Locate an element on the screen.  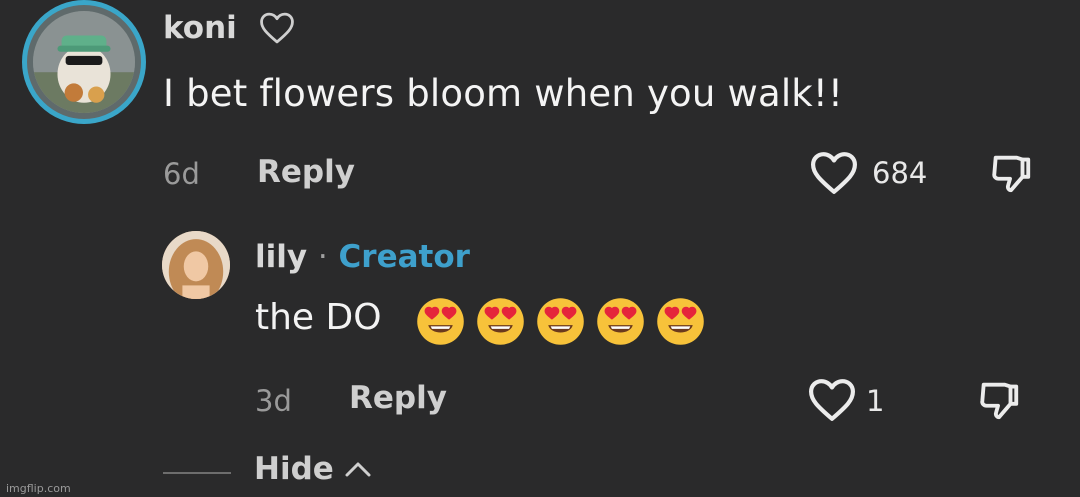
reply-like-count: 1 is located at coordinates (875, 401).